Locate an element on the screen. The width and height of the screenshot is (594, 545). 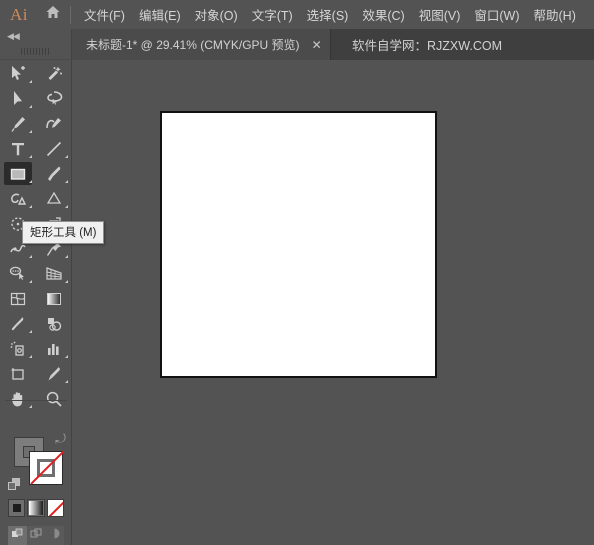
home-icon is located at coordinates (53, 14).